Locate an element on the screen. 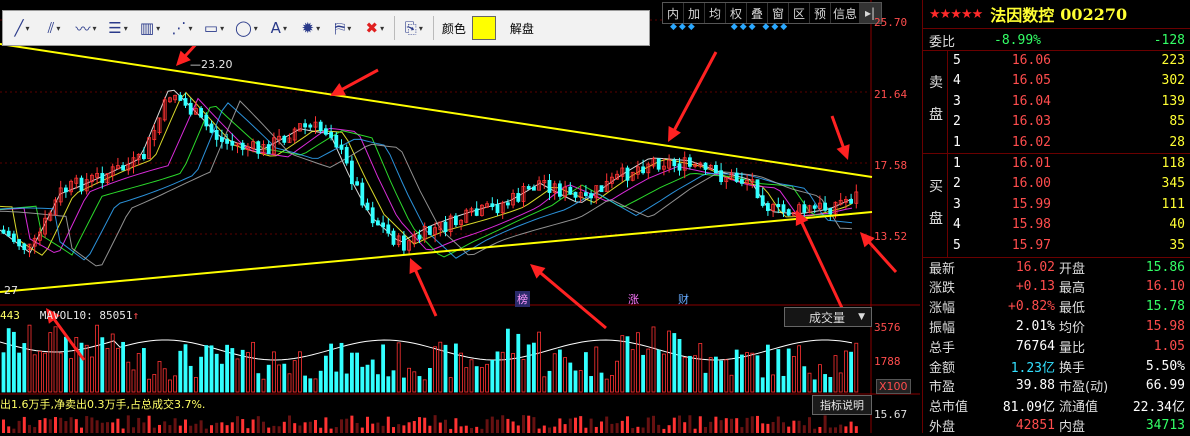 The width and height of the screenshot is (1190, 436). marker-bang: 榜 is located at coordinates (522, 299).